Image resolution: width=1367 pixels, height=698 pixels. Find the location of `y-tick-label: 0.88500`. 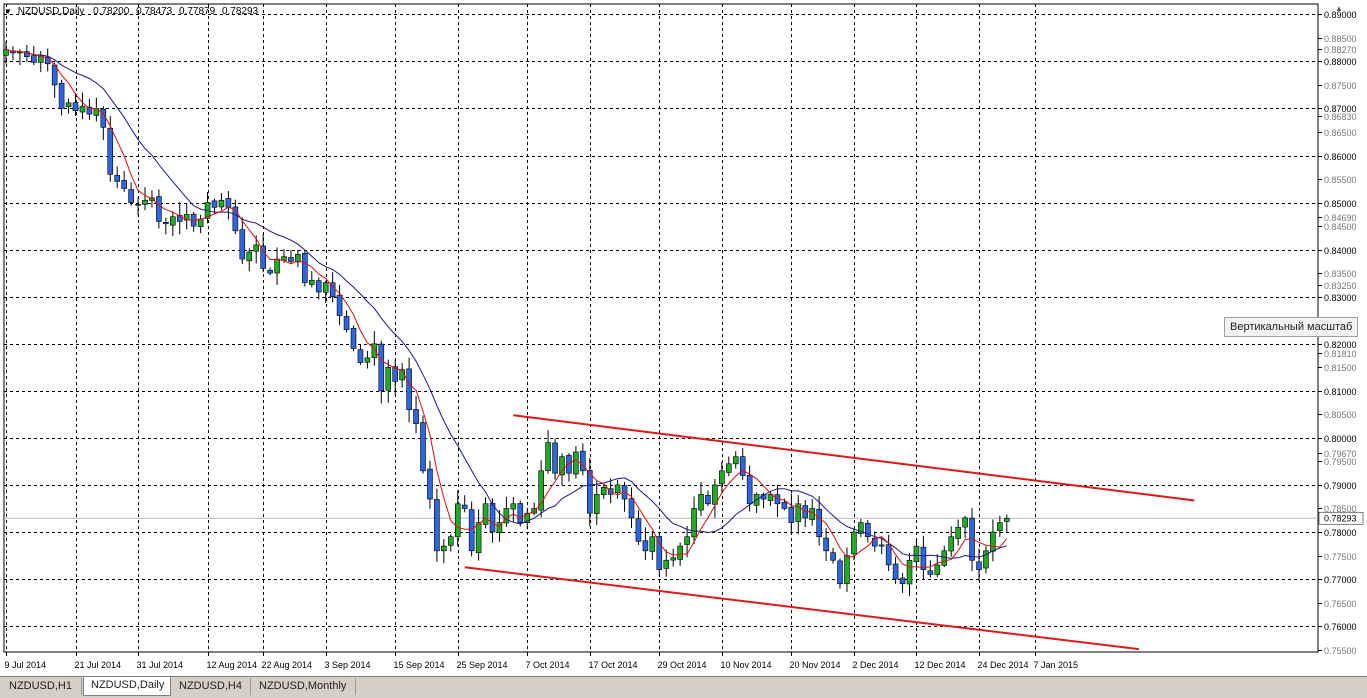

y-tick-label: 0.88500 is located at coordinates (1340, 39).